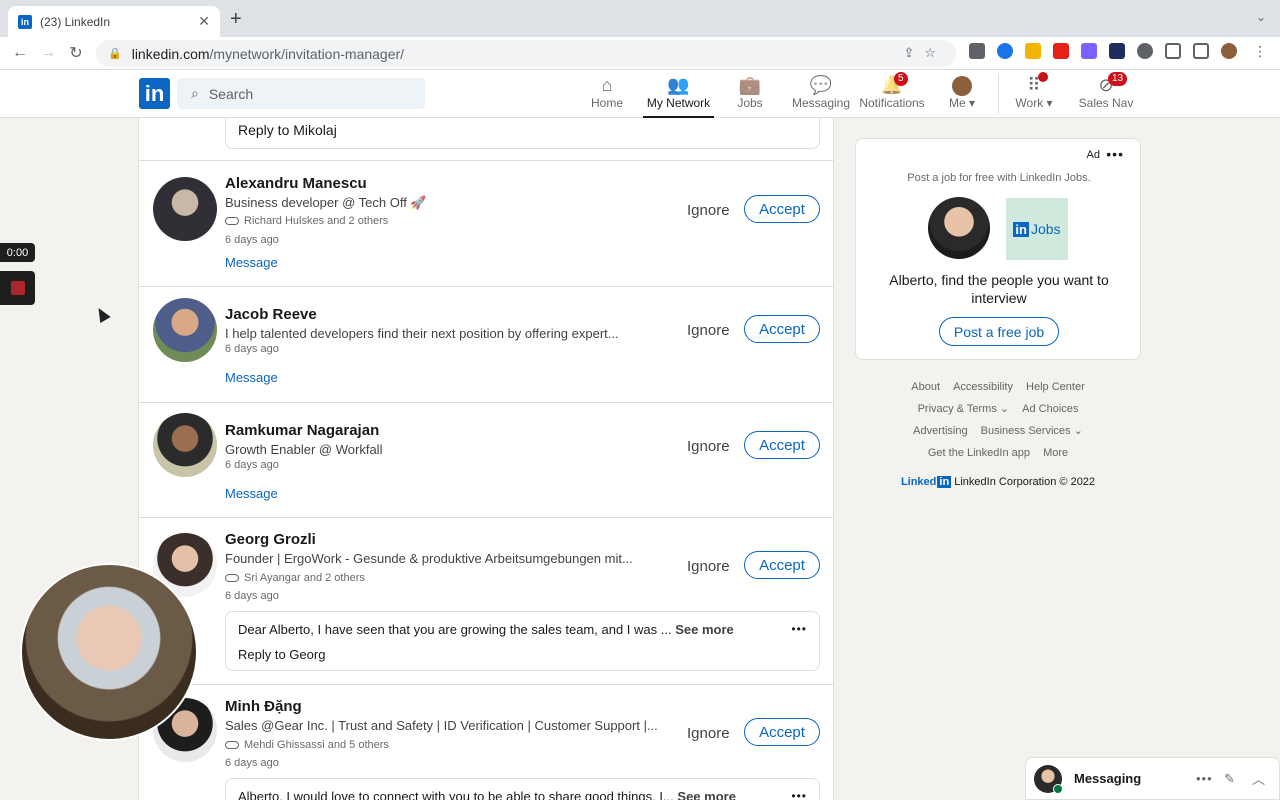 The height and width of the screenshot is (800, 1280). What do you see at coordinates (1089, 51) in the screenshot?
I see `extension-d-icon` at bounding box center [1089, 51].